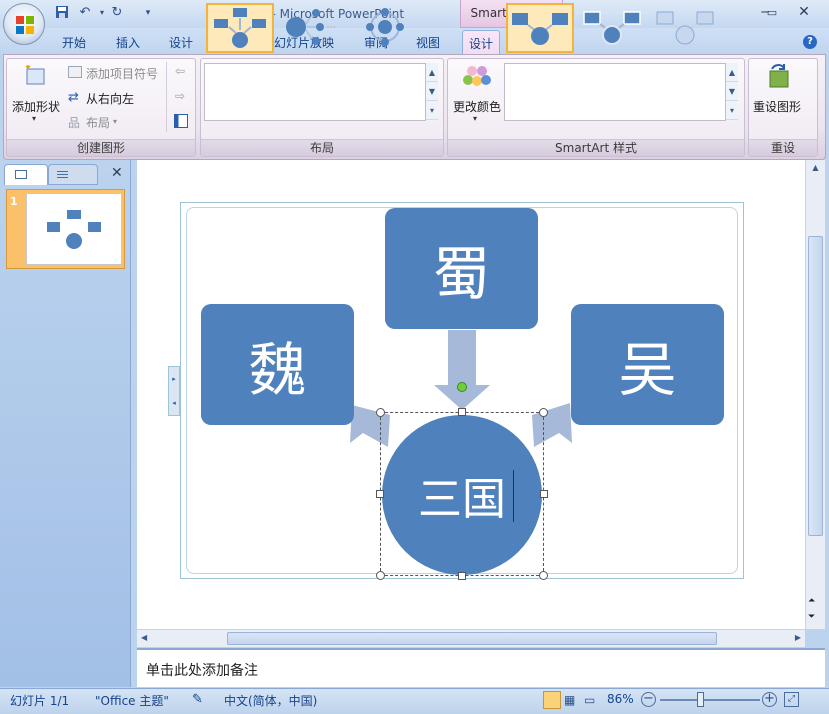  What do you see at coordinates (613, 28) in the screenshot?
I see `style-thumb-white-outline` at bounding box center [613, 28].